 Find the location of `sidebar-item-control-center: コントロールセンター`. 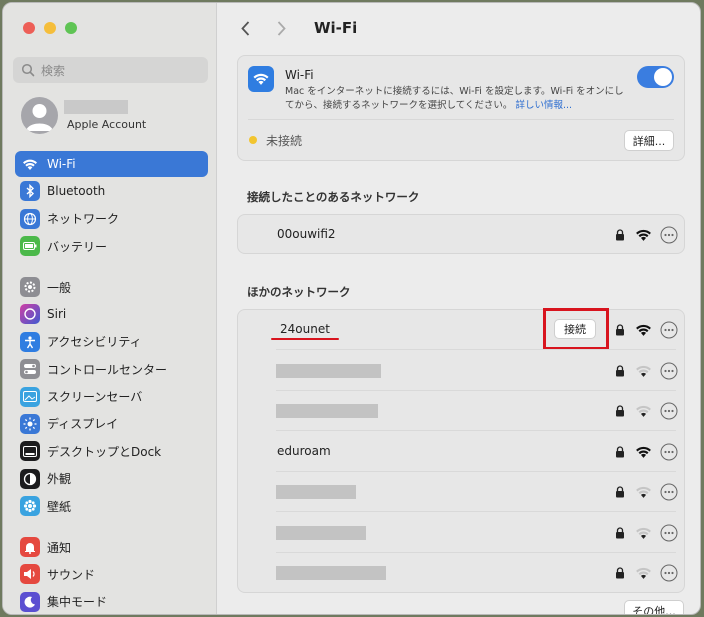

sidebar-item-control-center: コントロールセンター is located at coordinates (111, 369).